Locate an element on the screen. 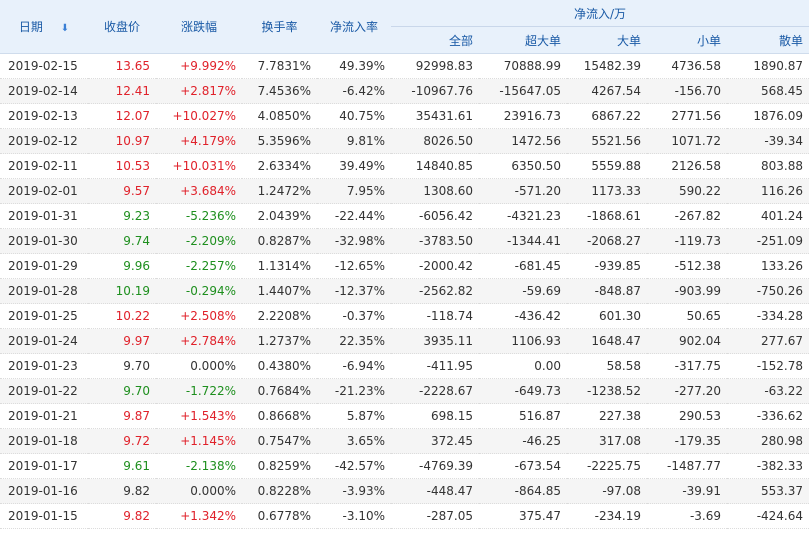  cell-change: +10.027% is located at coordinates (199, 116).